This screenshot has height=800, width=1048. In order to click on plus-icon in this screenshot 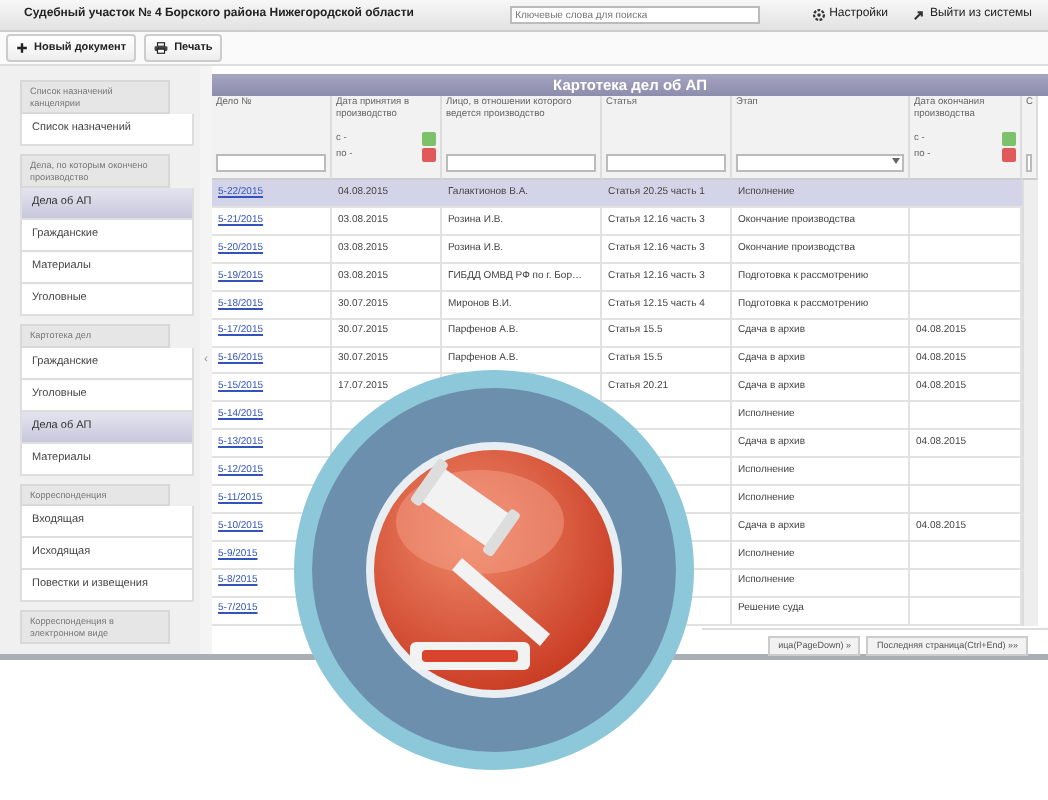, I will do `click(22, 48)`.